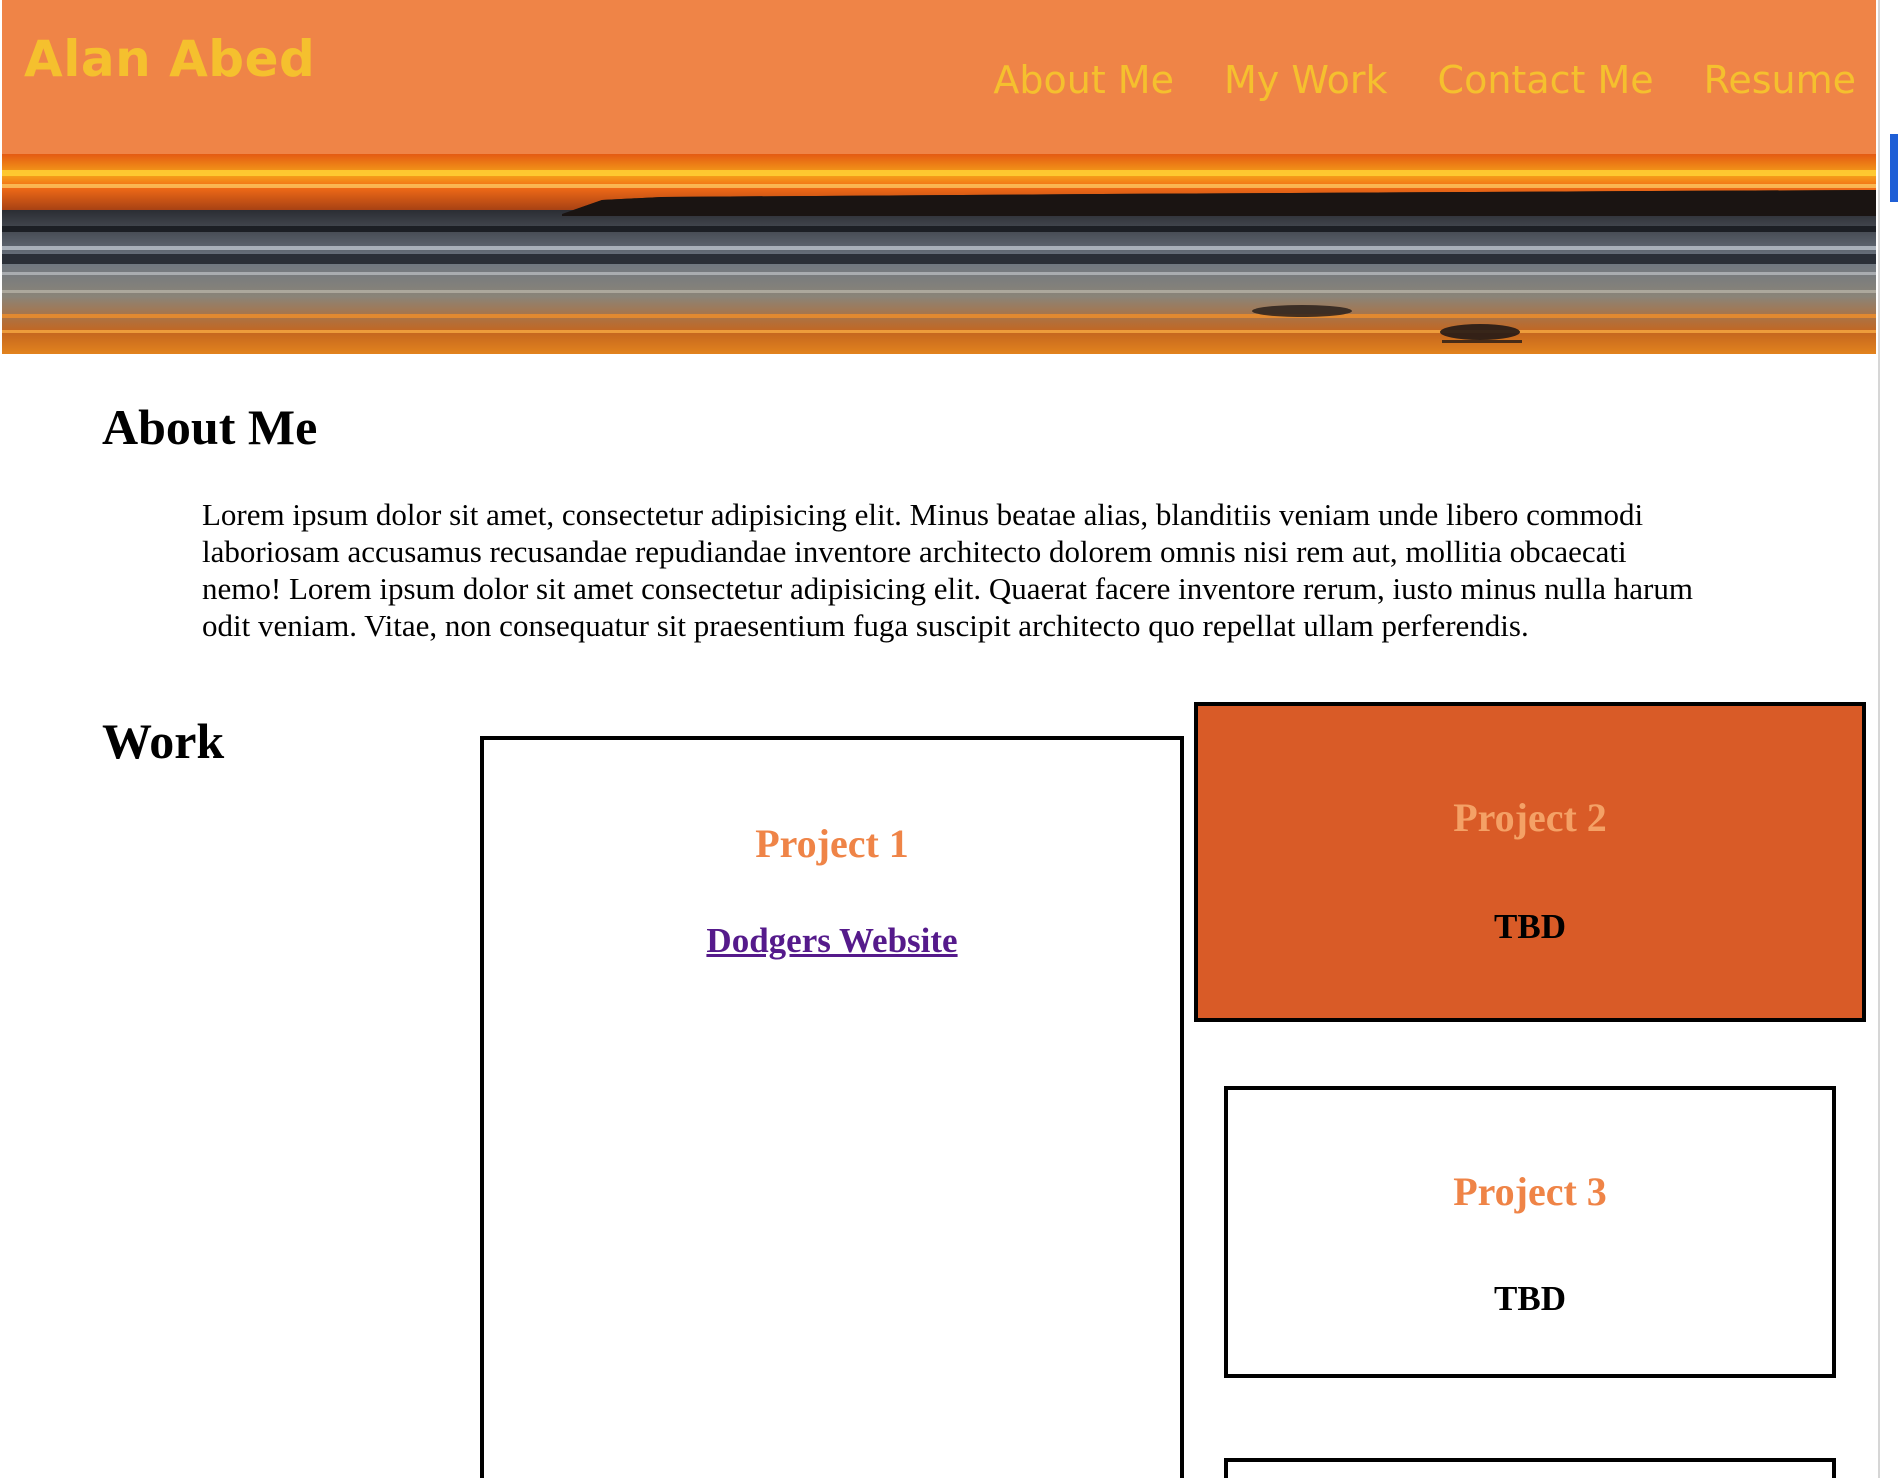  What do you see at coordinates (939, 254) in the screenshot?
I see `sunset-beach-banner` at bounding box center [939, 254].